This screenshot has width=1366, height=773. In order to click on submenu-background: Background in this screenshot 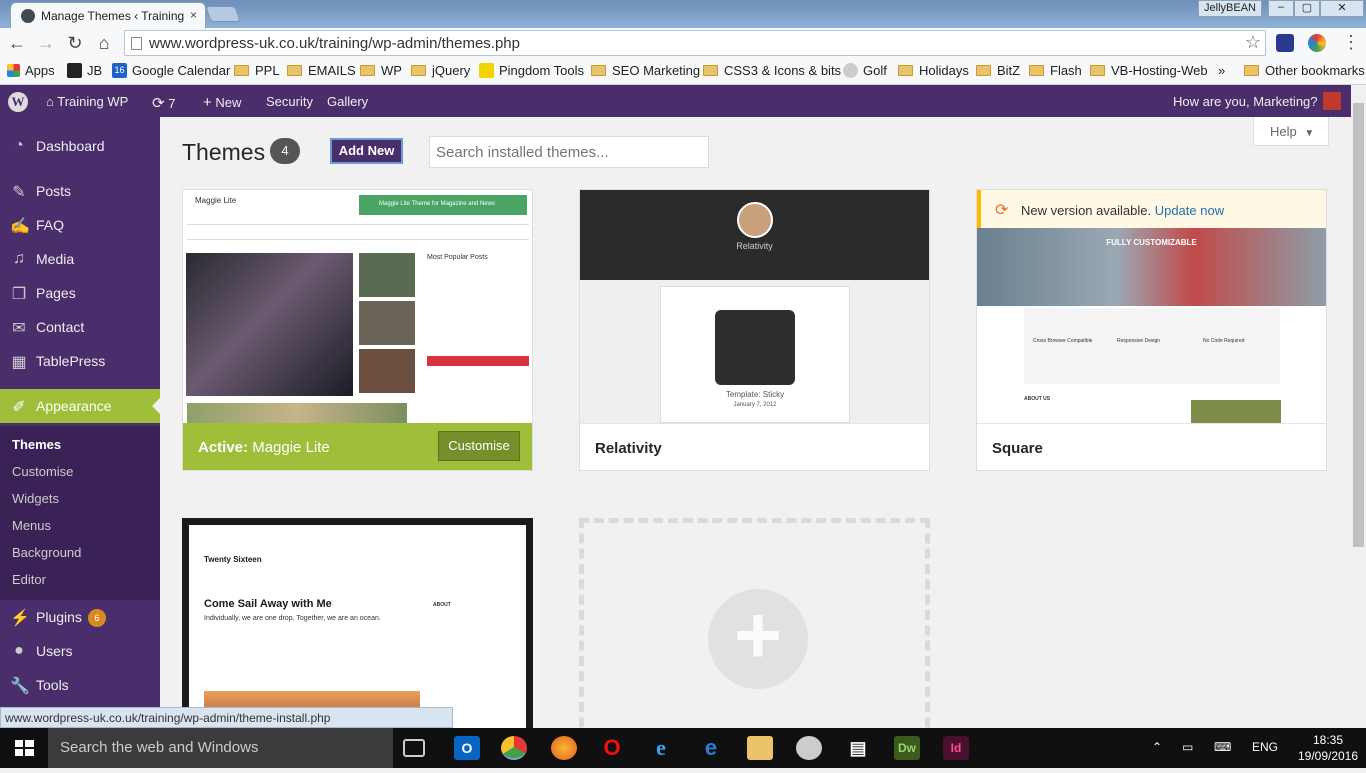, I will do `click(46, 552)`.